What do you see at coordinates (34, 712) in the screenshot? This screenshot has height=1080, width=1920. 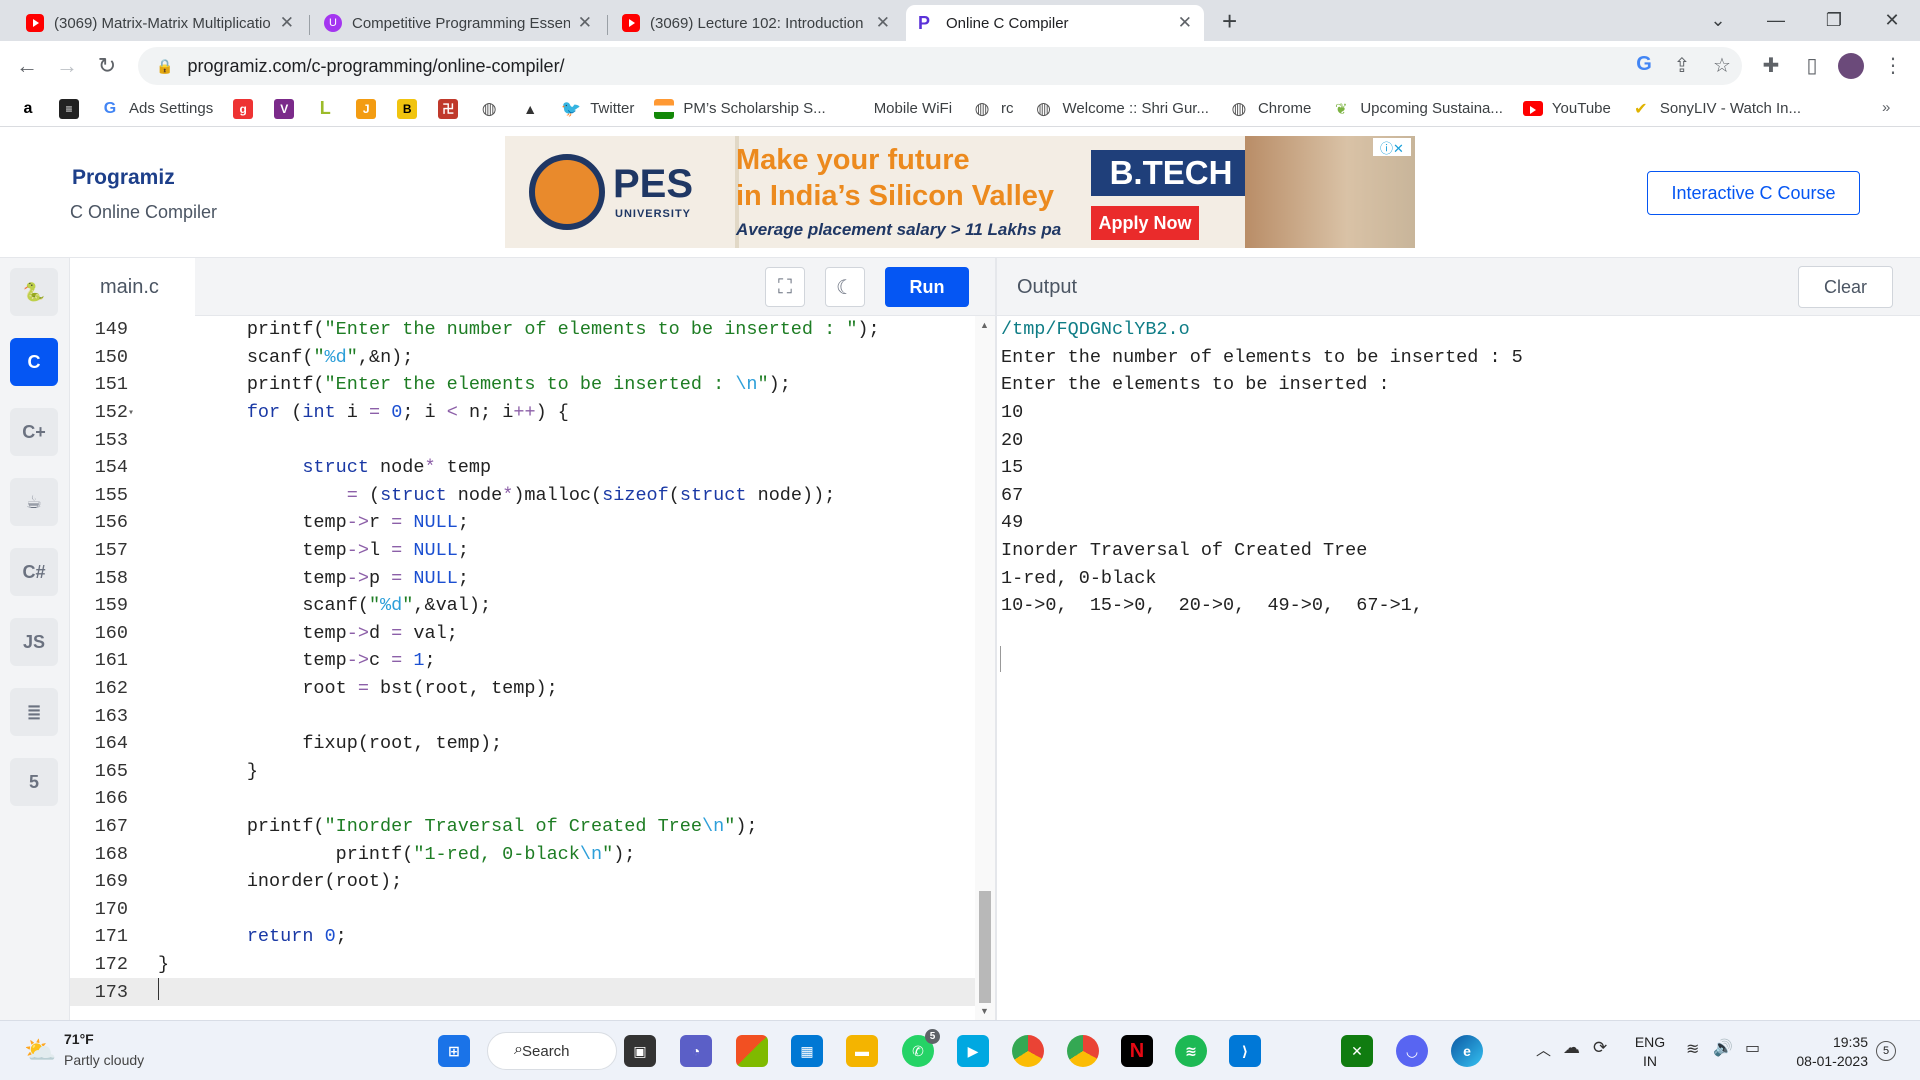 I see `sql-database-icon: ≣` at bounding box center [34, 712].